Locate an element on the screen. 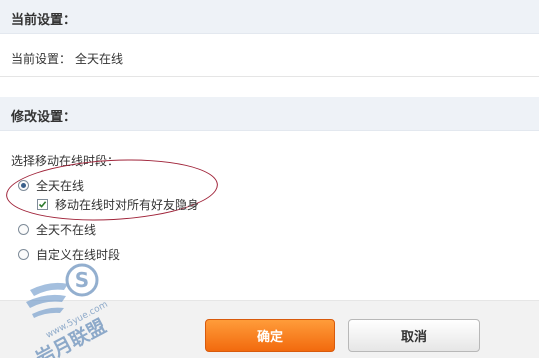 Image resolution: width=539 pixels, height=358 pixels. modify-settings-header: 修改设置： is located at coordinates (269, 114).